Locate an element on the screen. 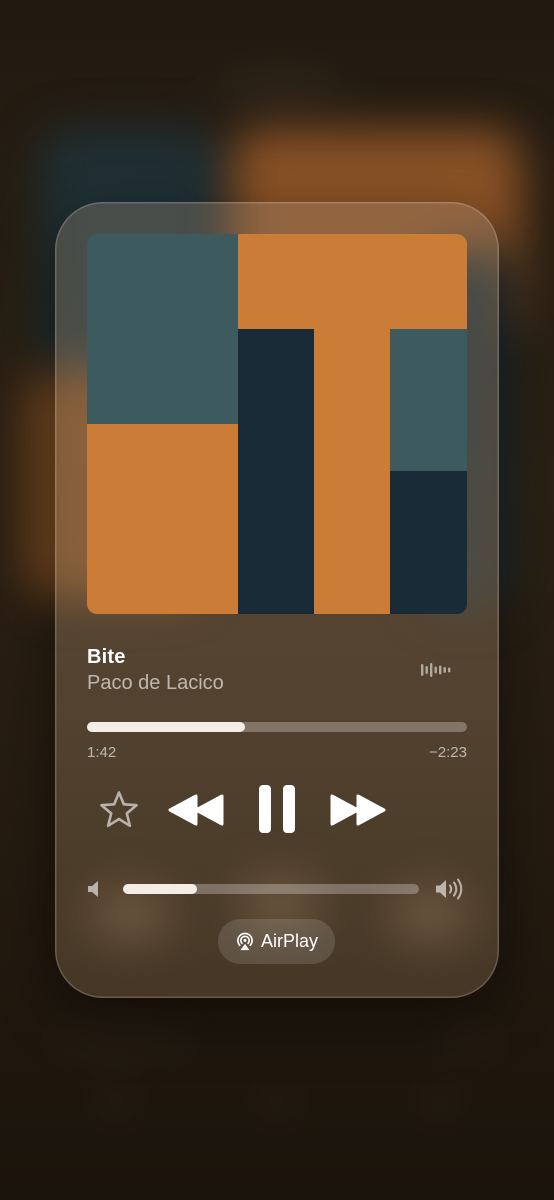 The width and height of the screenshot is (554, 1200). favorite-button is located at coordinates (119, 810).